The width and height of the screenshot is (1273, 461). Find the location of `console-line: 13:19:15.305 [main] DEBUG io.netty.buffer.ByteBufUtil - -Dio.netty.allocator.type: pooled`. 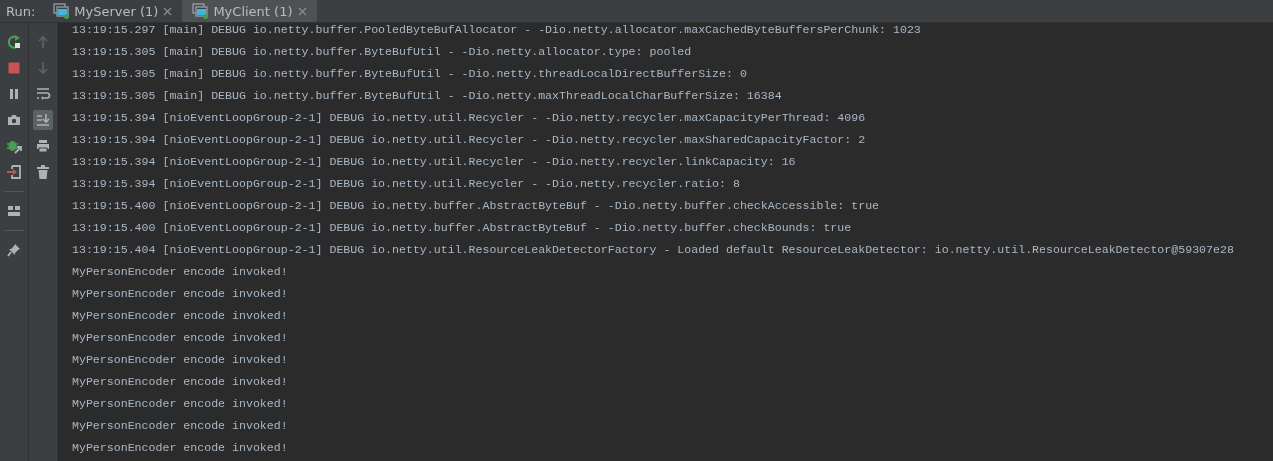

console-line: 13:19:15.305 [main] DEBUG io.netty.buffer.ByteBufUtil - -Dio.netty.allocator.type: pooled is located at coordinates (382, 52).